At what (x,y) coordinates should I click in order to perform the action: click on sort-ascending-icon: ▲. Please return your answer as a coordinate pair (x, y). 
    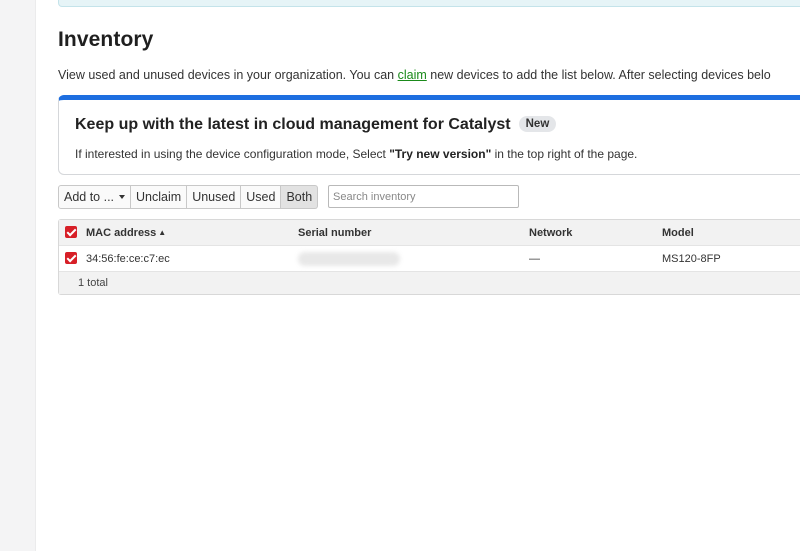
    Looking at the image, I should click on (162, 232).